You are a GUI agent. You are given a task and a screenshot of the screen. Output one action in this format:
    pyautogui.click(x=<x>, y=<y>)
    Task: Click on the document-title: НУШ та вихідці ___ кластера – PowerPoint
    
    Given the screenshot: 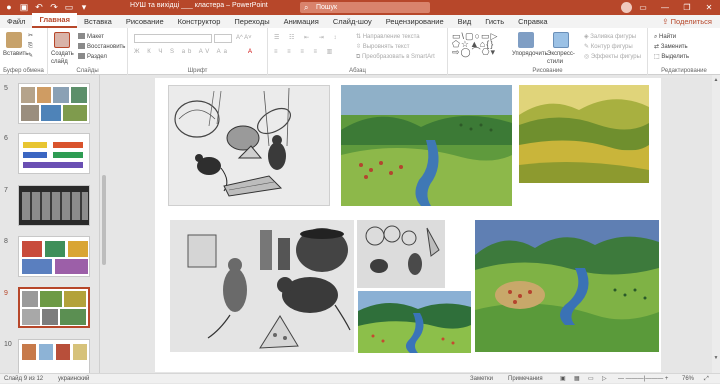 What is the action you would take?
    pyautogui.click(x=199, y=5)
    